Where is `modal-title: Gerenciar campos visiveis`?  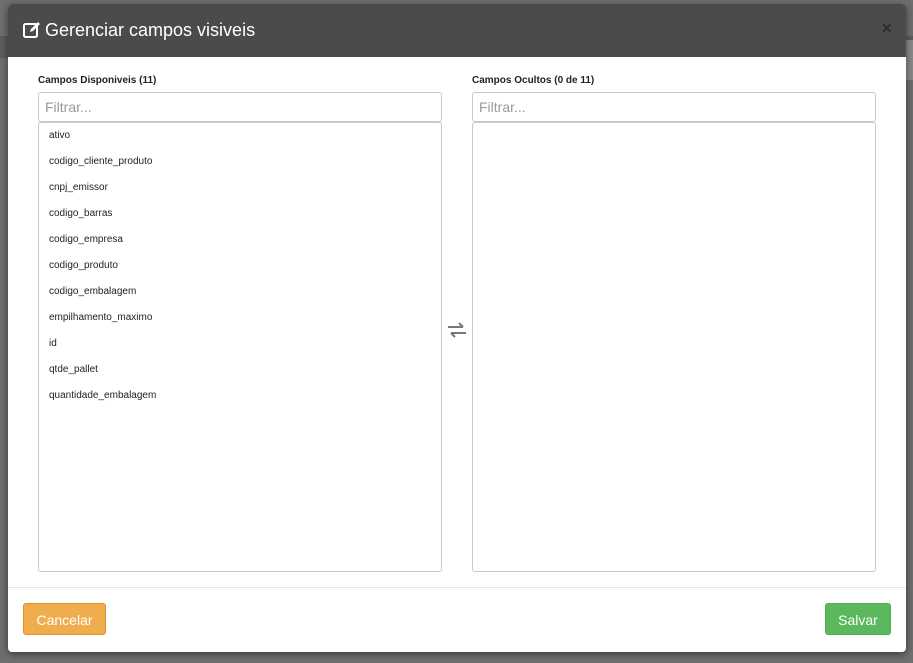 modal-title: Gerenciar campos visiveis is located at coordinates (150, 30).